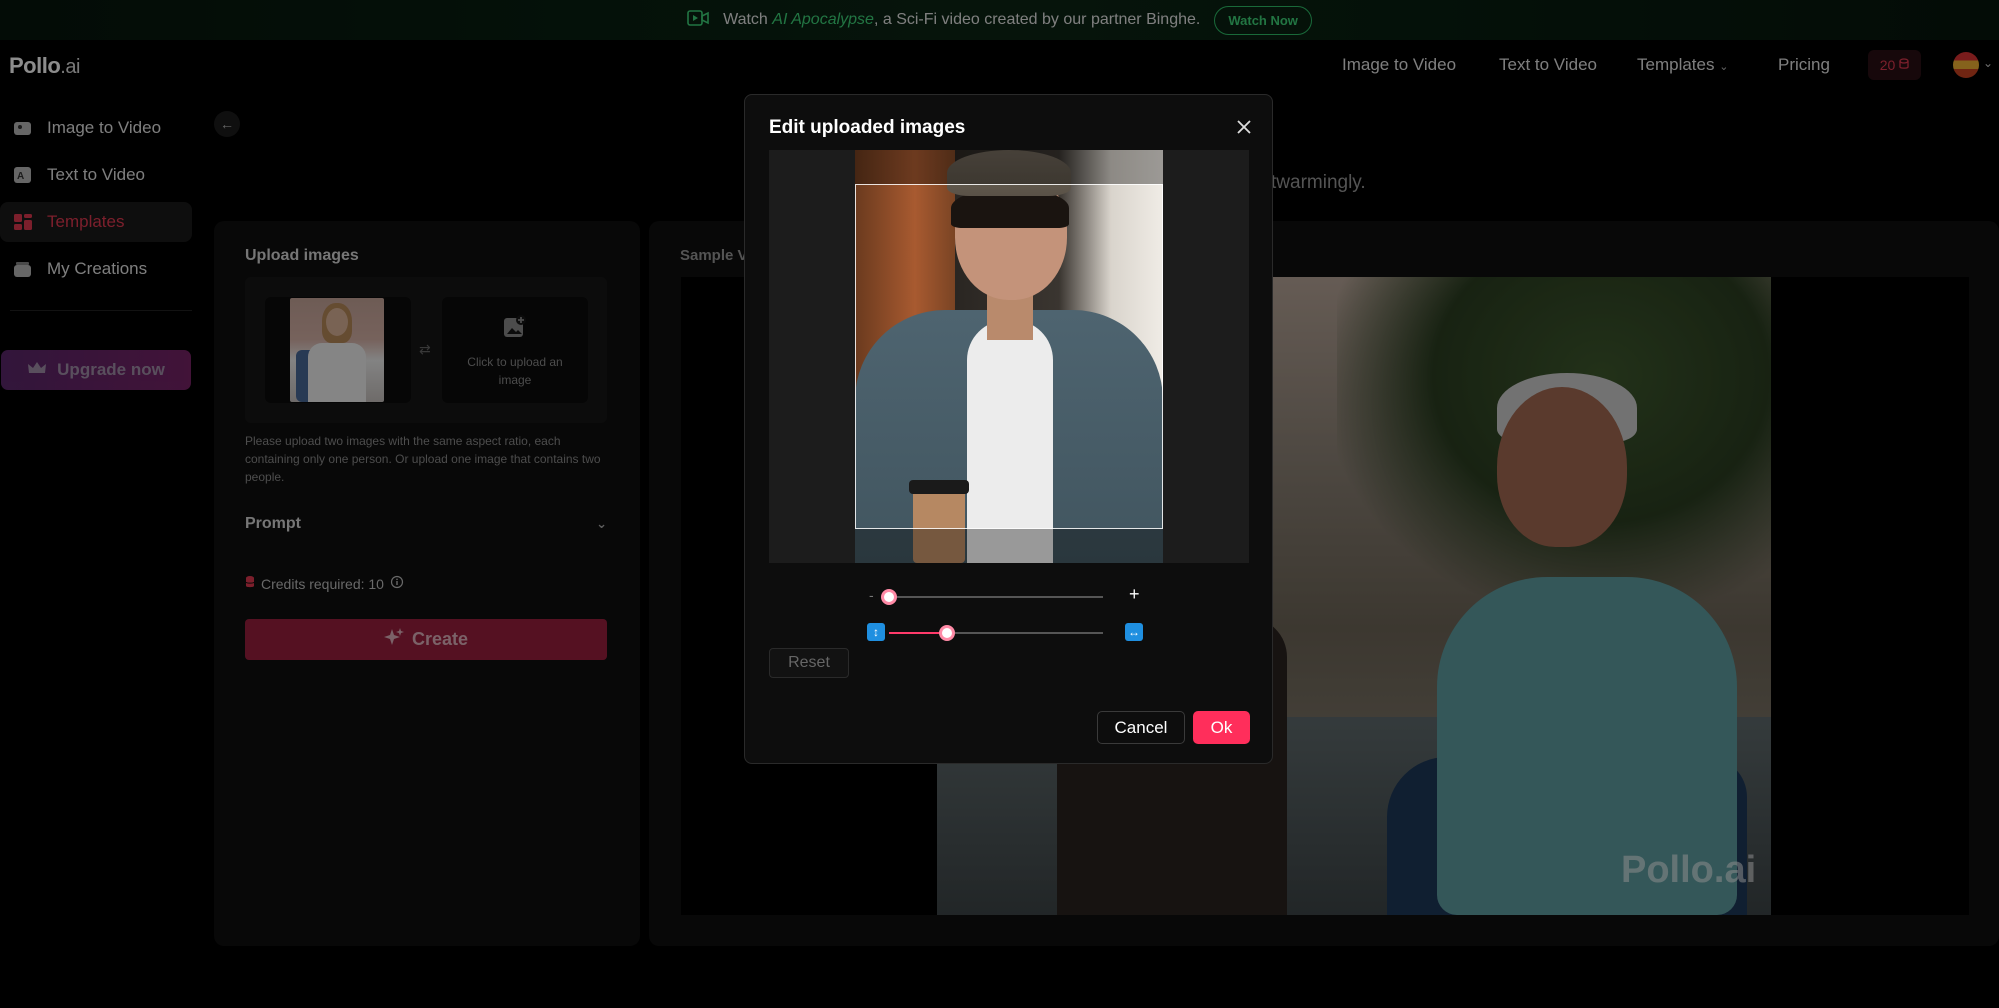 This screenshot has height=1008, width=1999. I want to click on crop-area, so click(1009, 356).